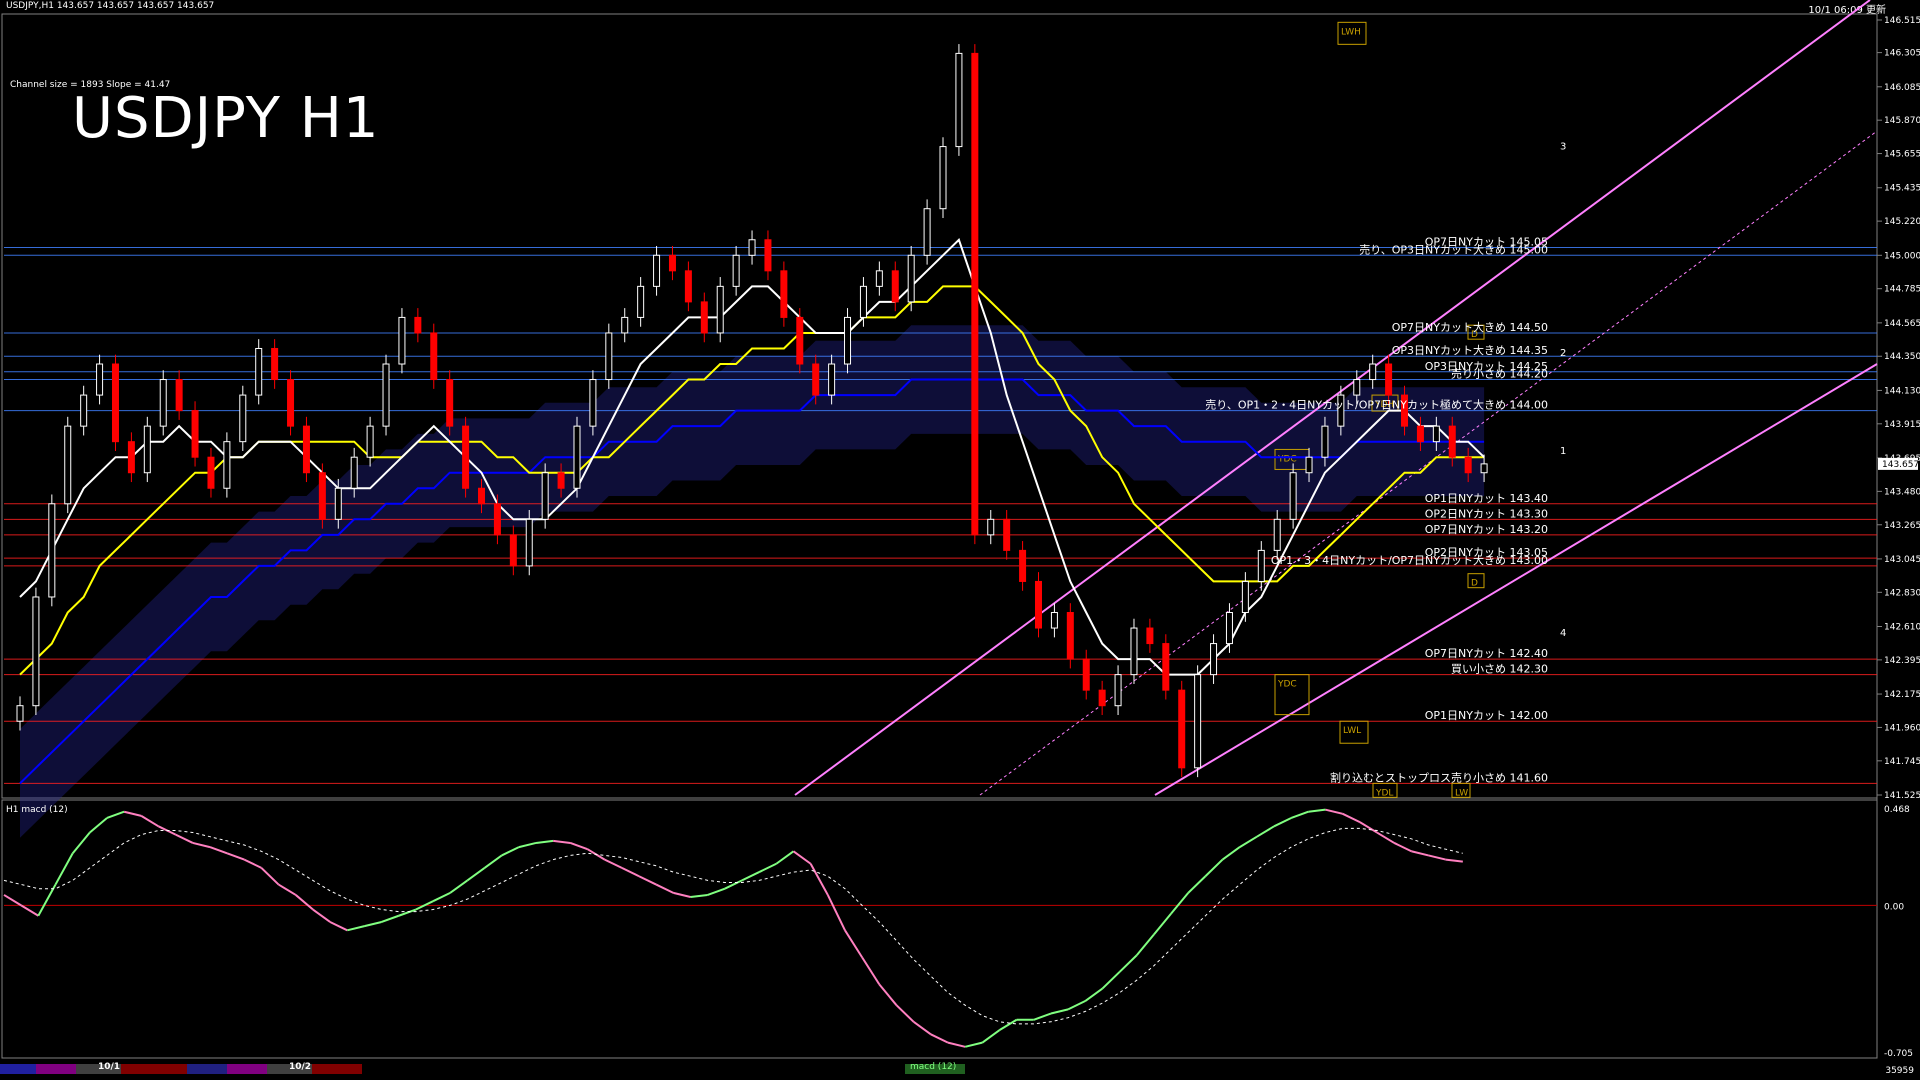 This screenshot has width=1920, height=1080. I want to click on range-box-label: LWL, so click(1352, 731).